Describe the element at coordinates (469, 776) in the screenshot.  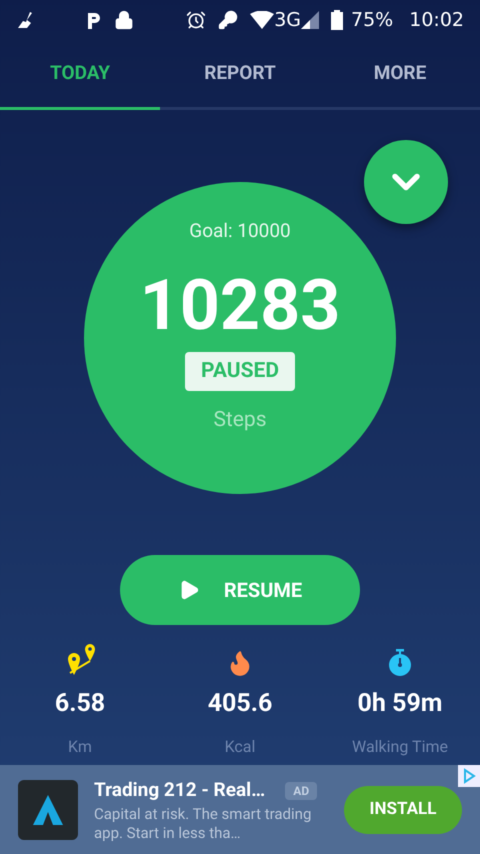
I see `ad-choices-icon` at that location.